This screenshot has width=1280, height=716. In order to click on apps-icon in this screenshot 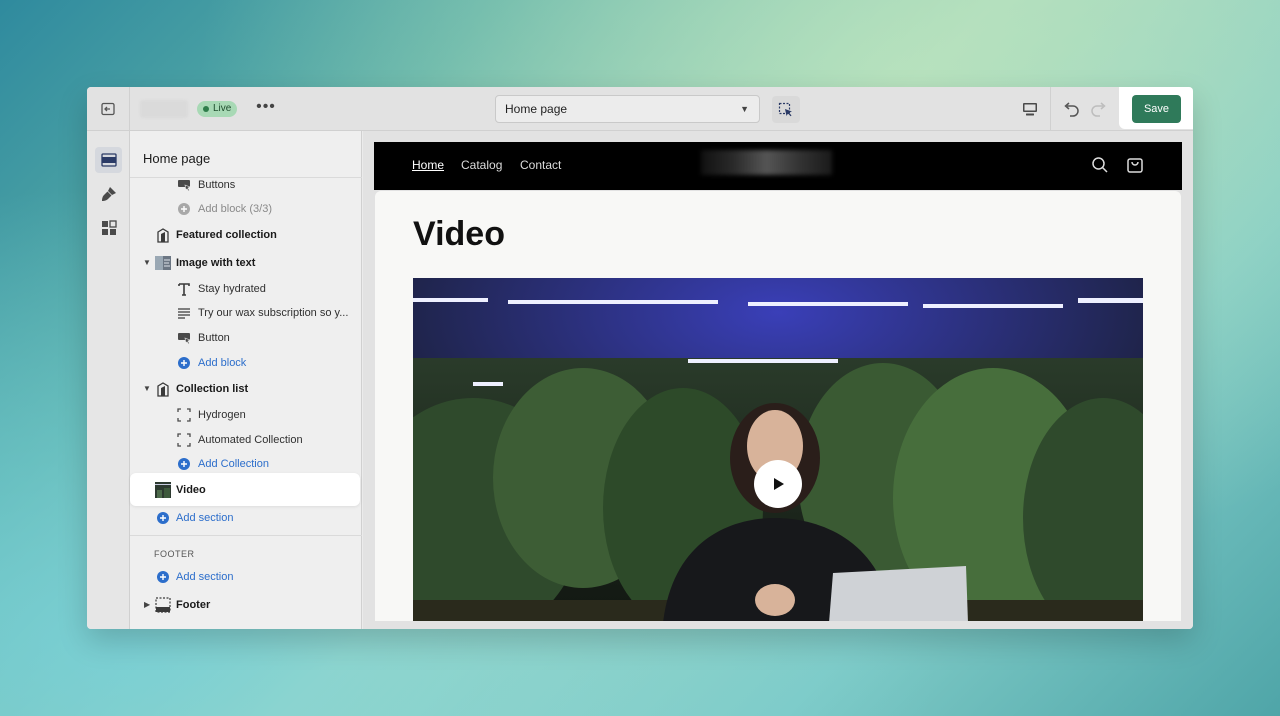, I will do `click(109, 227)`.